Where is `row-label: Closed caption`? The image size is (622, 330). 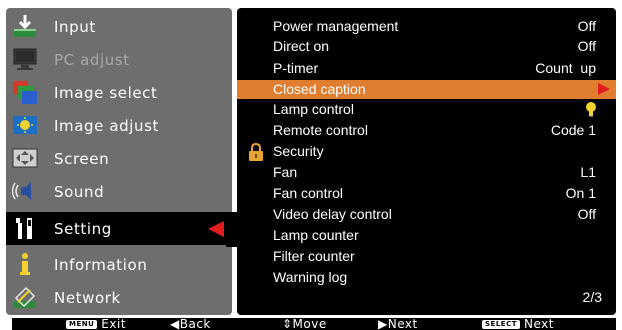 row-label: Closed caption is located at coordinates (319, 89).